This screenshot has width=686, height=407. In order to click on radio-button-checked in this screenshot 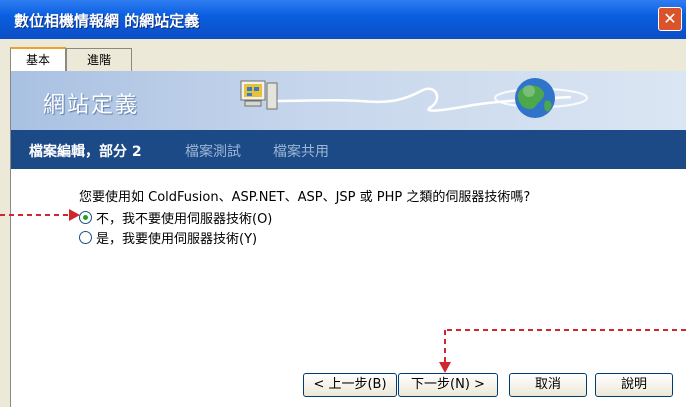, I will do `click(85, 217)`.